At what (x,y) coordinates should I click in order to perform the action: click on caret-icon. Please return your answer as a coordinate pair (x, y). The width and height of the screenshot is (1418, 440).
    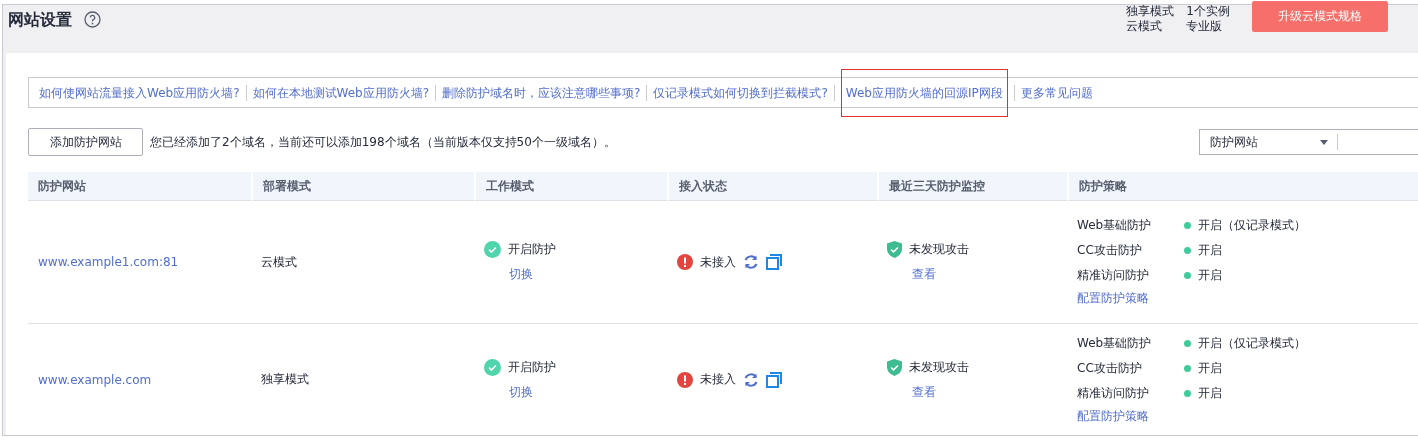
    Looking at the image, I should click on (1324, 142).